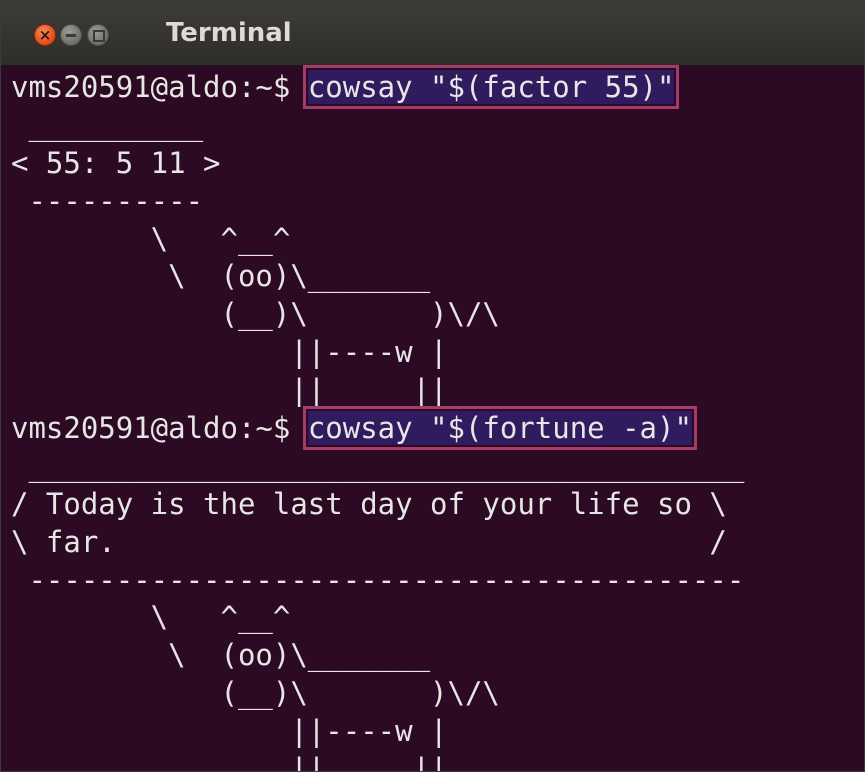  What do you see at coordinates (116, 162) in the screenshot?
I see `output-line: < 55: 5 11 >` at bounding box center [116, 162].